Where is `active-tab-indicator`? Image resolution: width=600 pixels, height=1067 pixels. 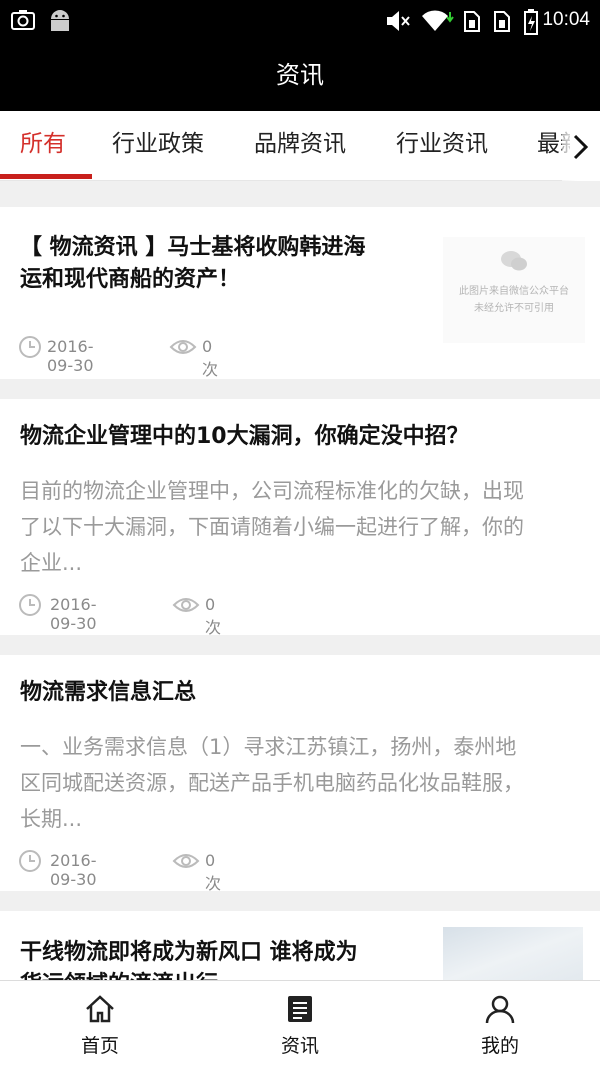
active-tab-indicator is located at coordinates (46, 176).